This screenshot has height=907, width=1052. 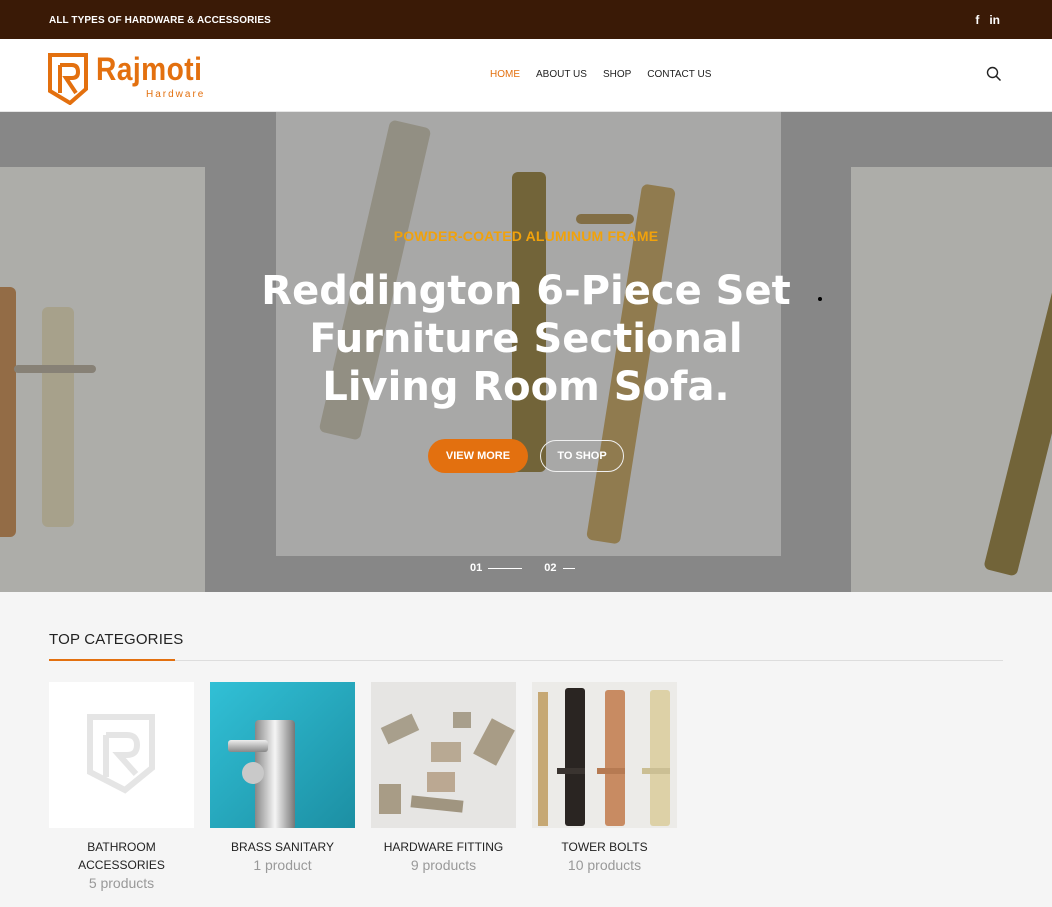 I want to click on nav-about-us: ABOUT US, so click(x=561, y=74).